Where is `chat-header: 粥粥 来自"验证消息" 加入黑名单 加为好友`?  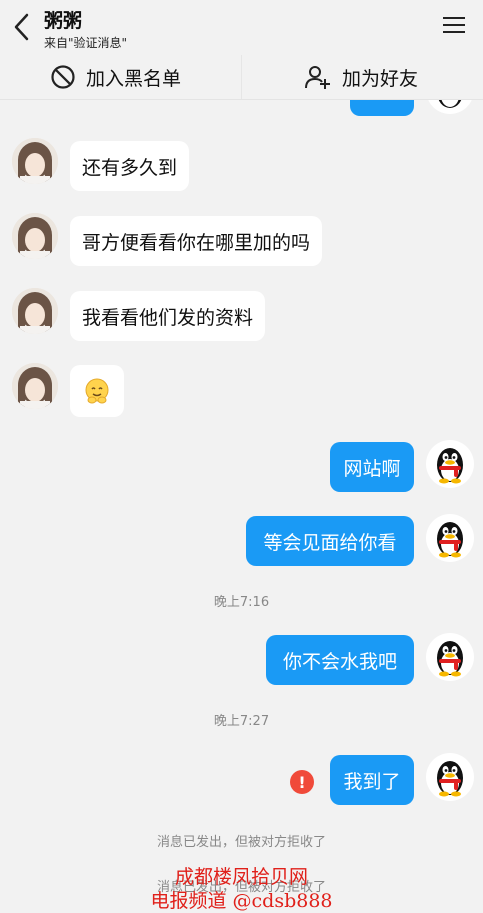
chat-header: 粥粥 来自"验证消息" 加入黑名单 加为好友 is located at coordinates (241, 50).